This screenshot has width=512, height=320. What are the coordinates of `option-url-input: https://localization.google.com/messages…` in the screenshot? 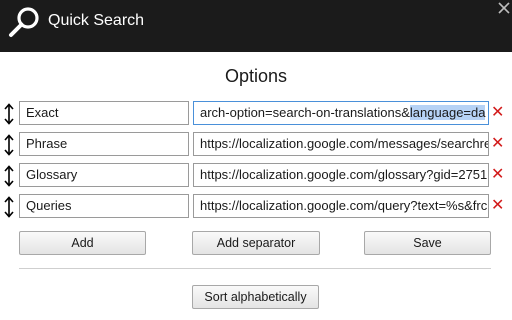 It's located at (341, 144).